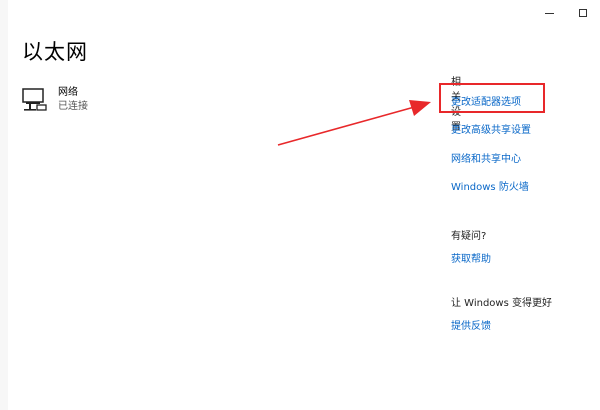 Image resolution: width=600 pixels, height=410 pixels. I want to click on maximize-icon, so click(583, 13).